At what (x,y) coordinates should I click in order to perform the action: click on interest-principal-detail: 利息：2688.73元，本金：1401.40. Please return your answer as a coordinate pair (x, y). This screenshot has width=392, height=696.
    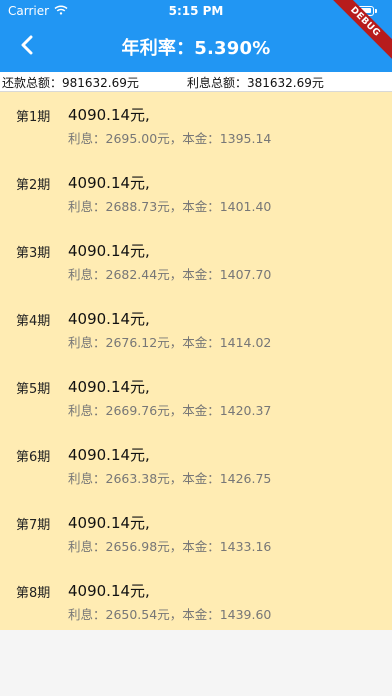
    Looking at the image, I should click on (170, 206).